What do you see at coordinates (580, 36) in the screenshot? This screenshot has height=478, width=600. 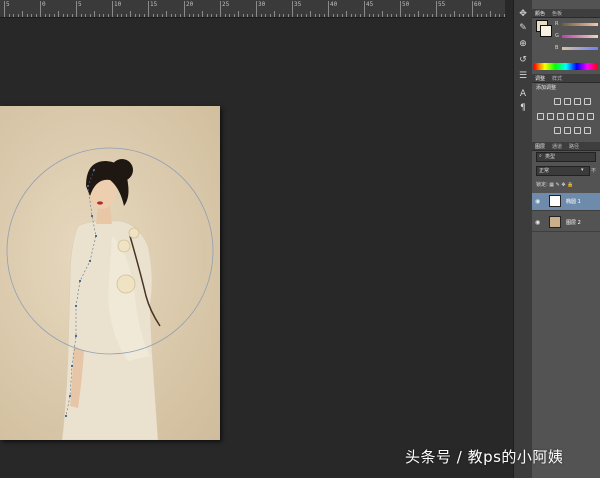 I see `green-slider` at bounding box center [580, 36].